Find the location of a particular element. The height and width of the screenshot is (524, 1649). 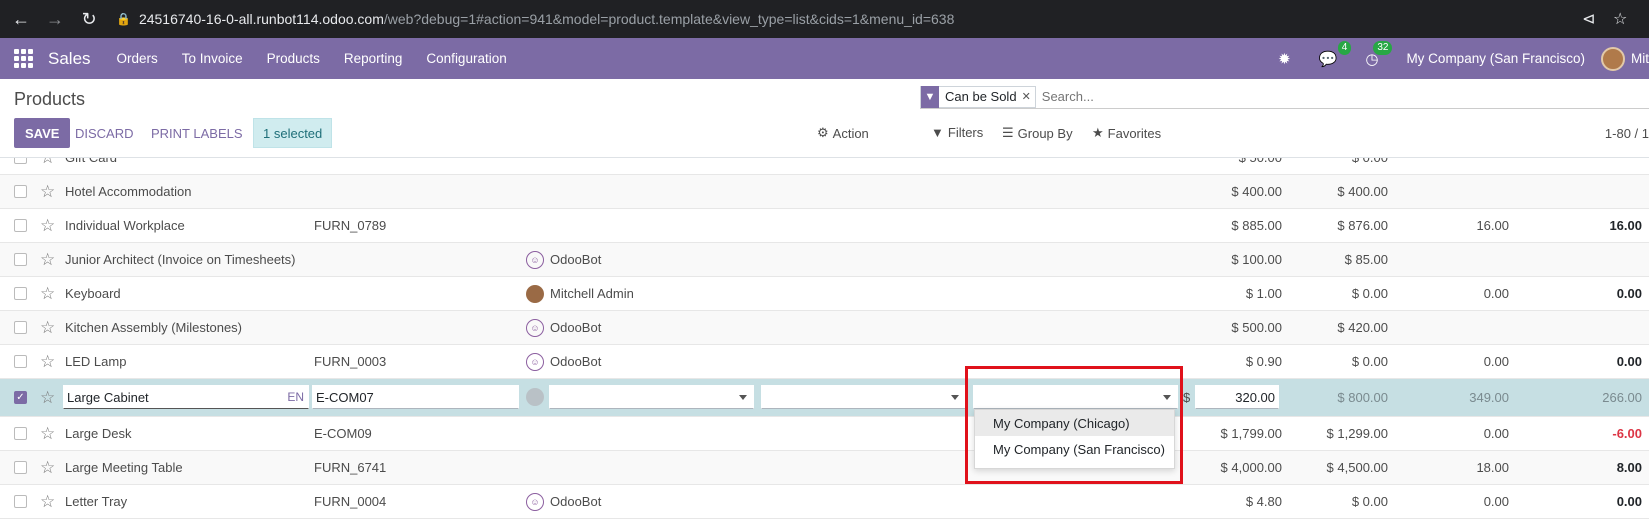

menu-orders: Orders is located at coordinates (137, 58).